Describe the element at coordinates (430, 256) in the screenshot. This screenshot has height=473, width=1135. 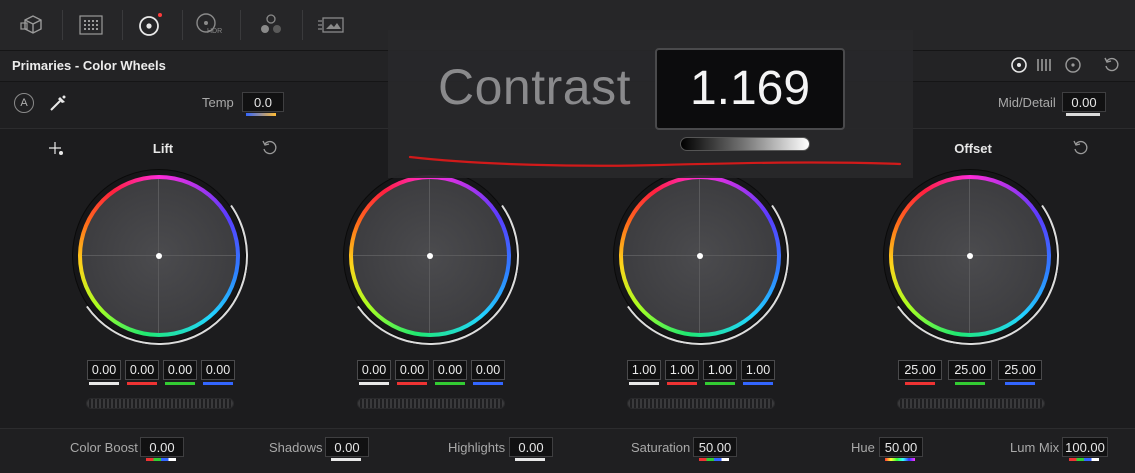
I see `gamma-wheel` at that location.